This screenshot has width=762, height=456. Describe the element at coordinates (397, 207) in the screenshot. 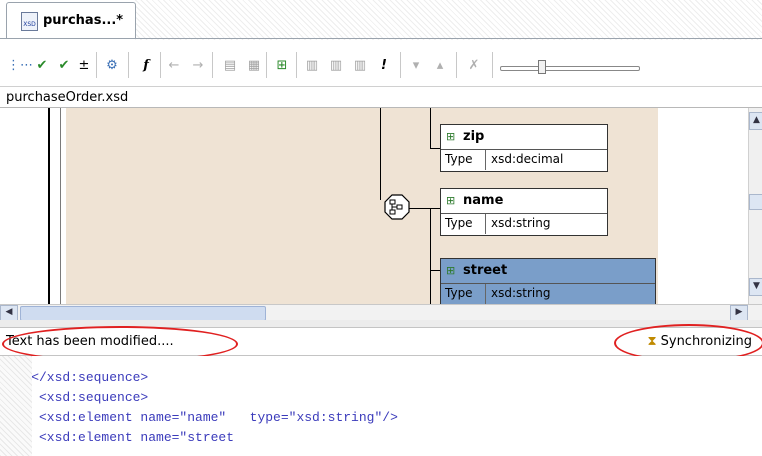

I see `sequence-compositor-icon` at that location.